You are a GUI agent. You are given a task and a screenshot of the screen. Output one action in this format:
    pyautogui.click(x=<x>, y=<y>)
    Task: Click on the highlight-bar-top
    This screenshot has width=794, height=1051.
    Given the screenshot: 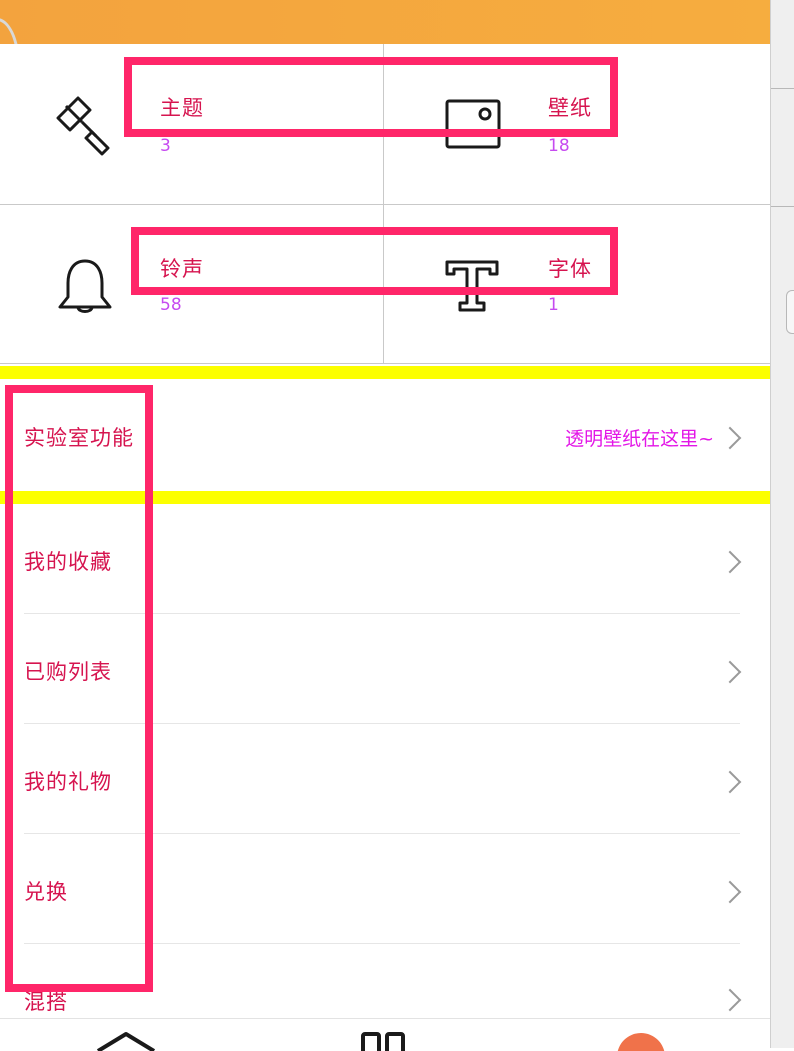 What is the action you would take?
    pyautogui.click(x=385, y=372)
    